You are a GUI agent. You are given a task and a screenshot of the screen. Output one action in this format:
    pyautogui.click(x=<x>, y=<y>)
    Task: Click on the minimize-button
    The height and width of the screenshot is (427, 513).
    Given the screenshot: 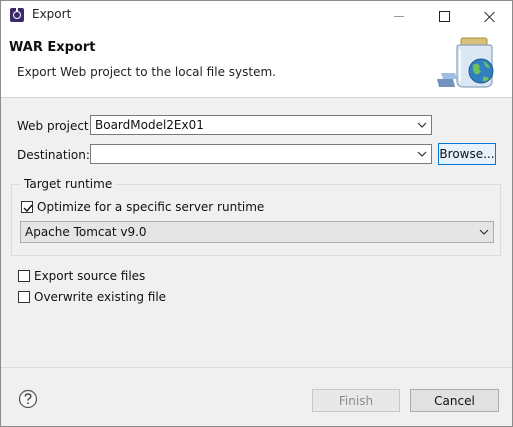 What is the action you would take?
    pyautogui.click(x=399, y=16)
    